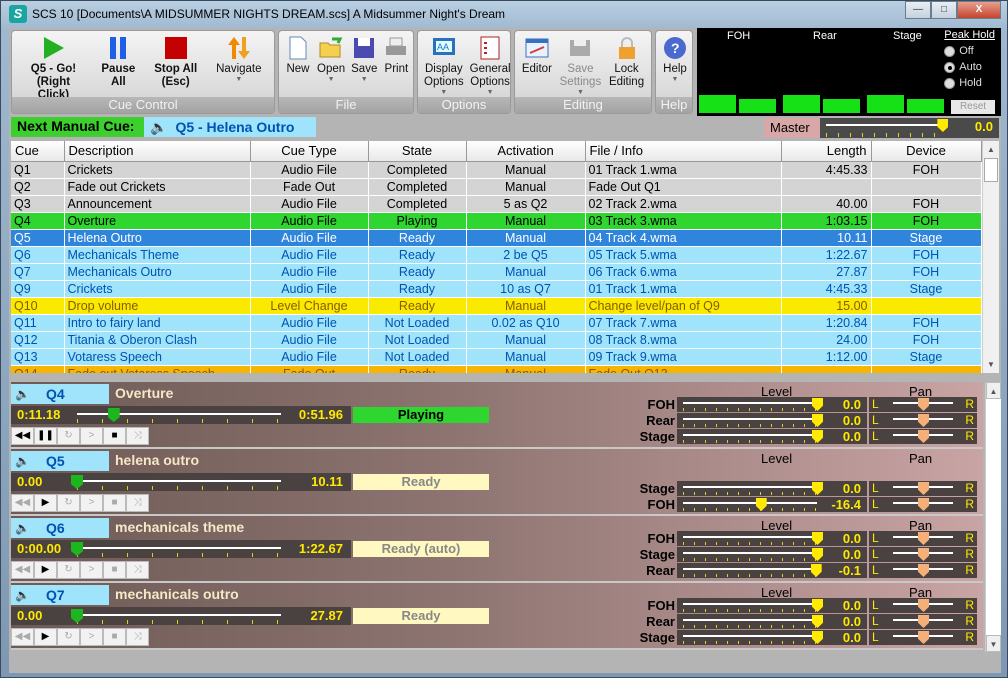 The height and width of the screenshot is (678, 1008). Describe the element at coordinates (181, 616) in the screenshot. I see `progress-slider: 0.00 27.87` at that location.